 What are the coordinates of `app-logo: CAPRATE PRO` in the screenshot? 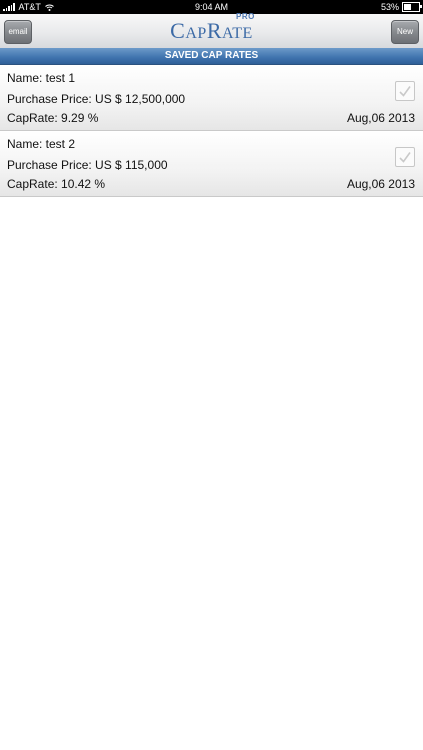 It's located at (211, 28).